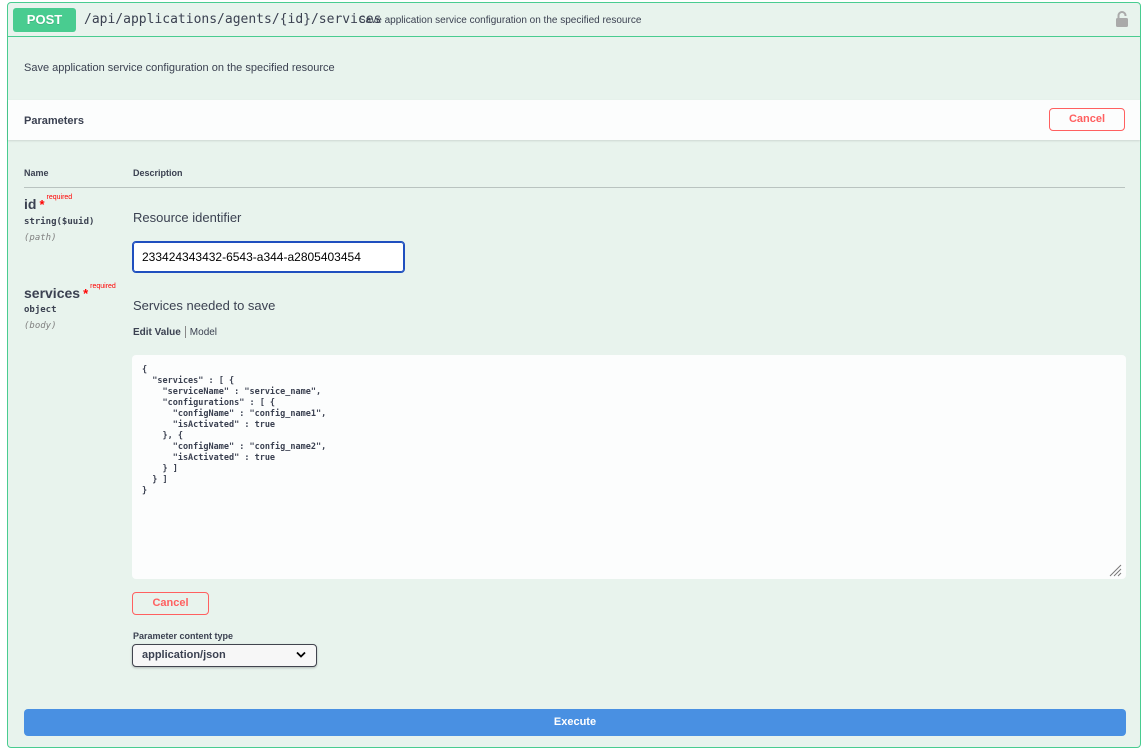 This screenshot has width=1145, height=748. What do you see at coordinates (268, 257) in the screenshot?
I see `id-input` at bounding box center [268, 257].